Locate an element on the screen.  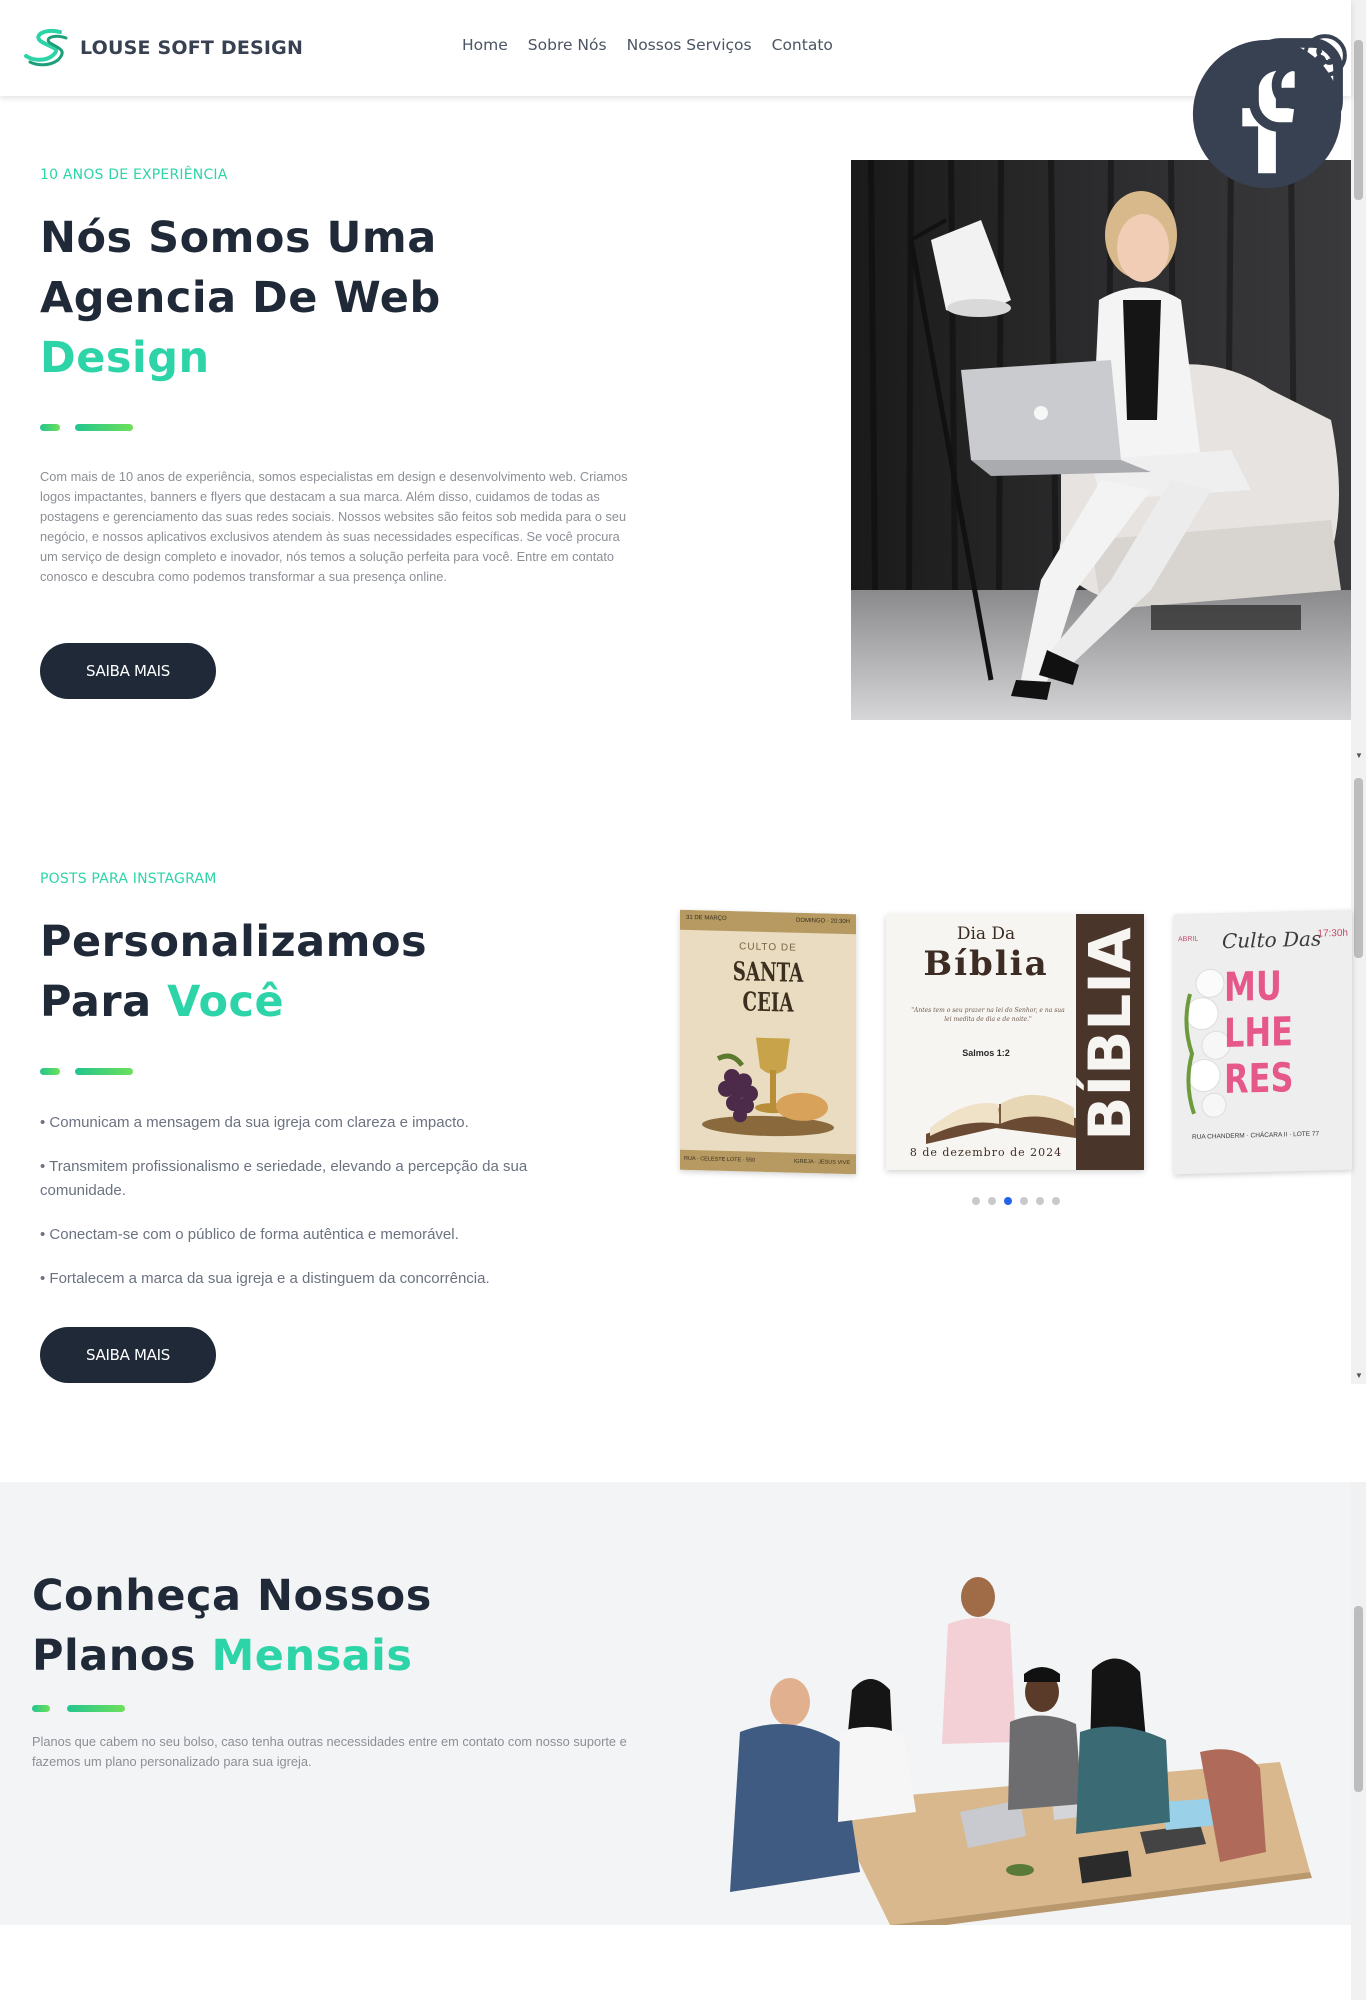
card-big-text: MU is located at coordinates (1253, 987).